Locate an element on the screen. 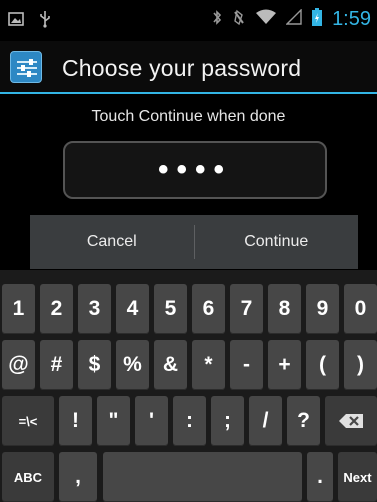  status-bar-left is located at coordinates (30, 21).